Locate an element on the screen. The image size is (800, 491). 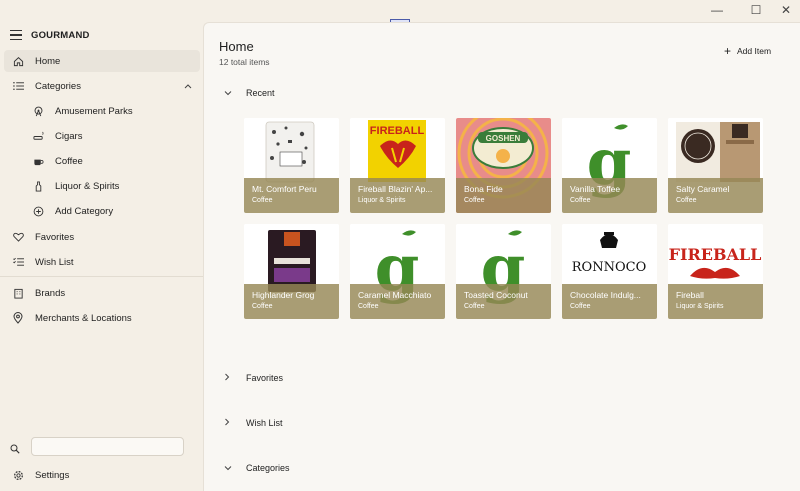
minimize-button: — is located at coordinates (717, 10).